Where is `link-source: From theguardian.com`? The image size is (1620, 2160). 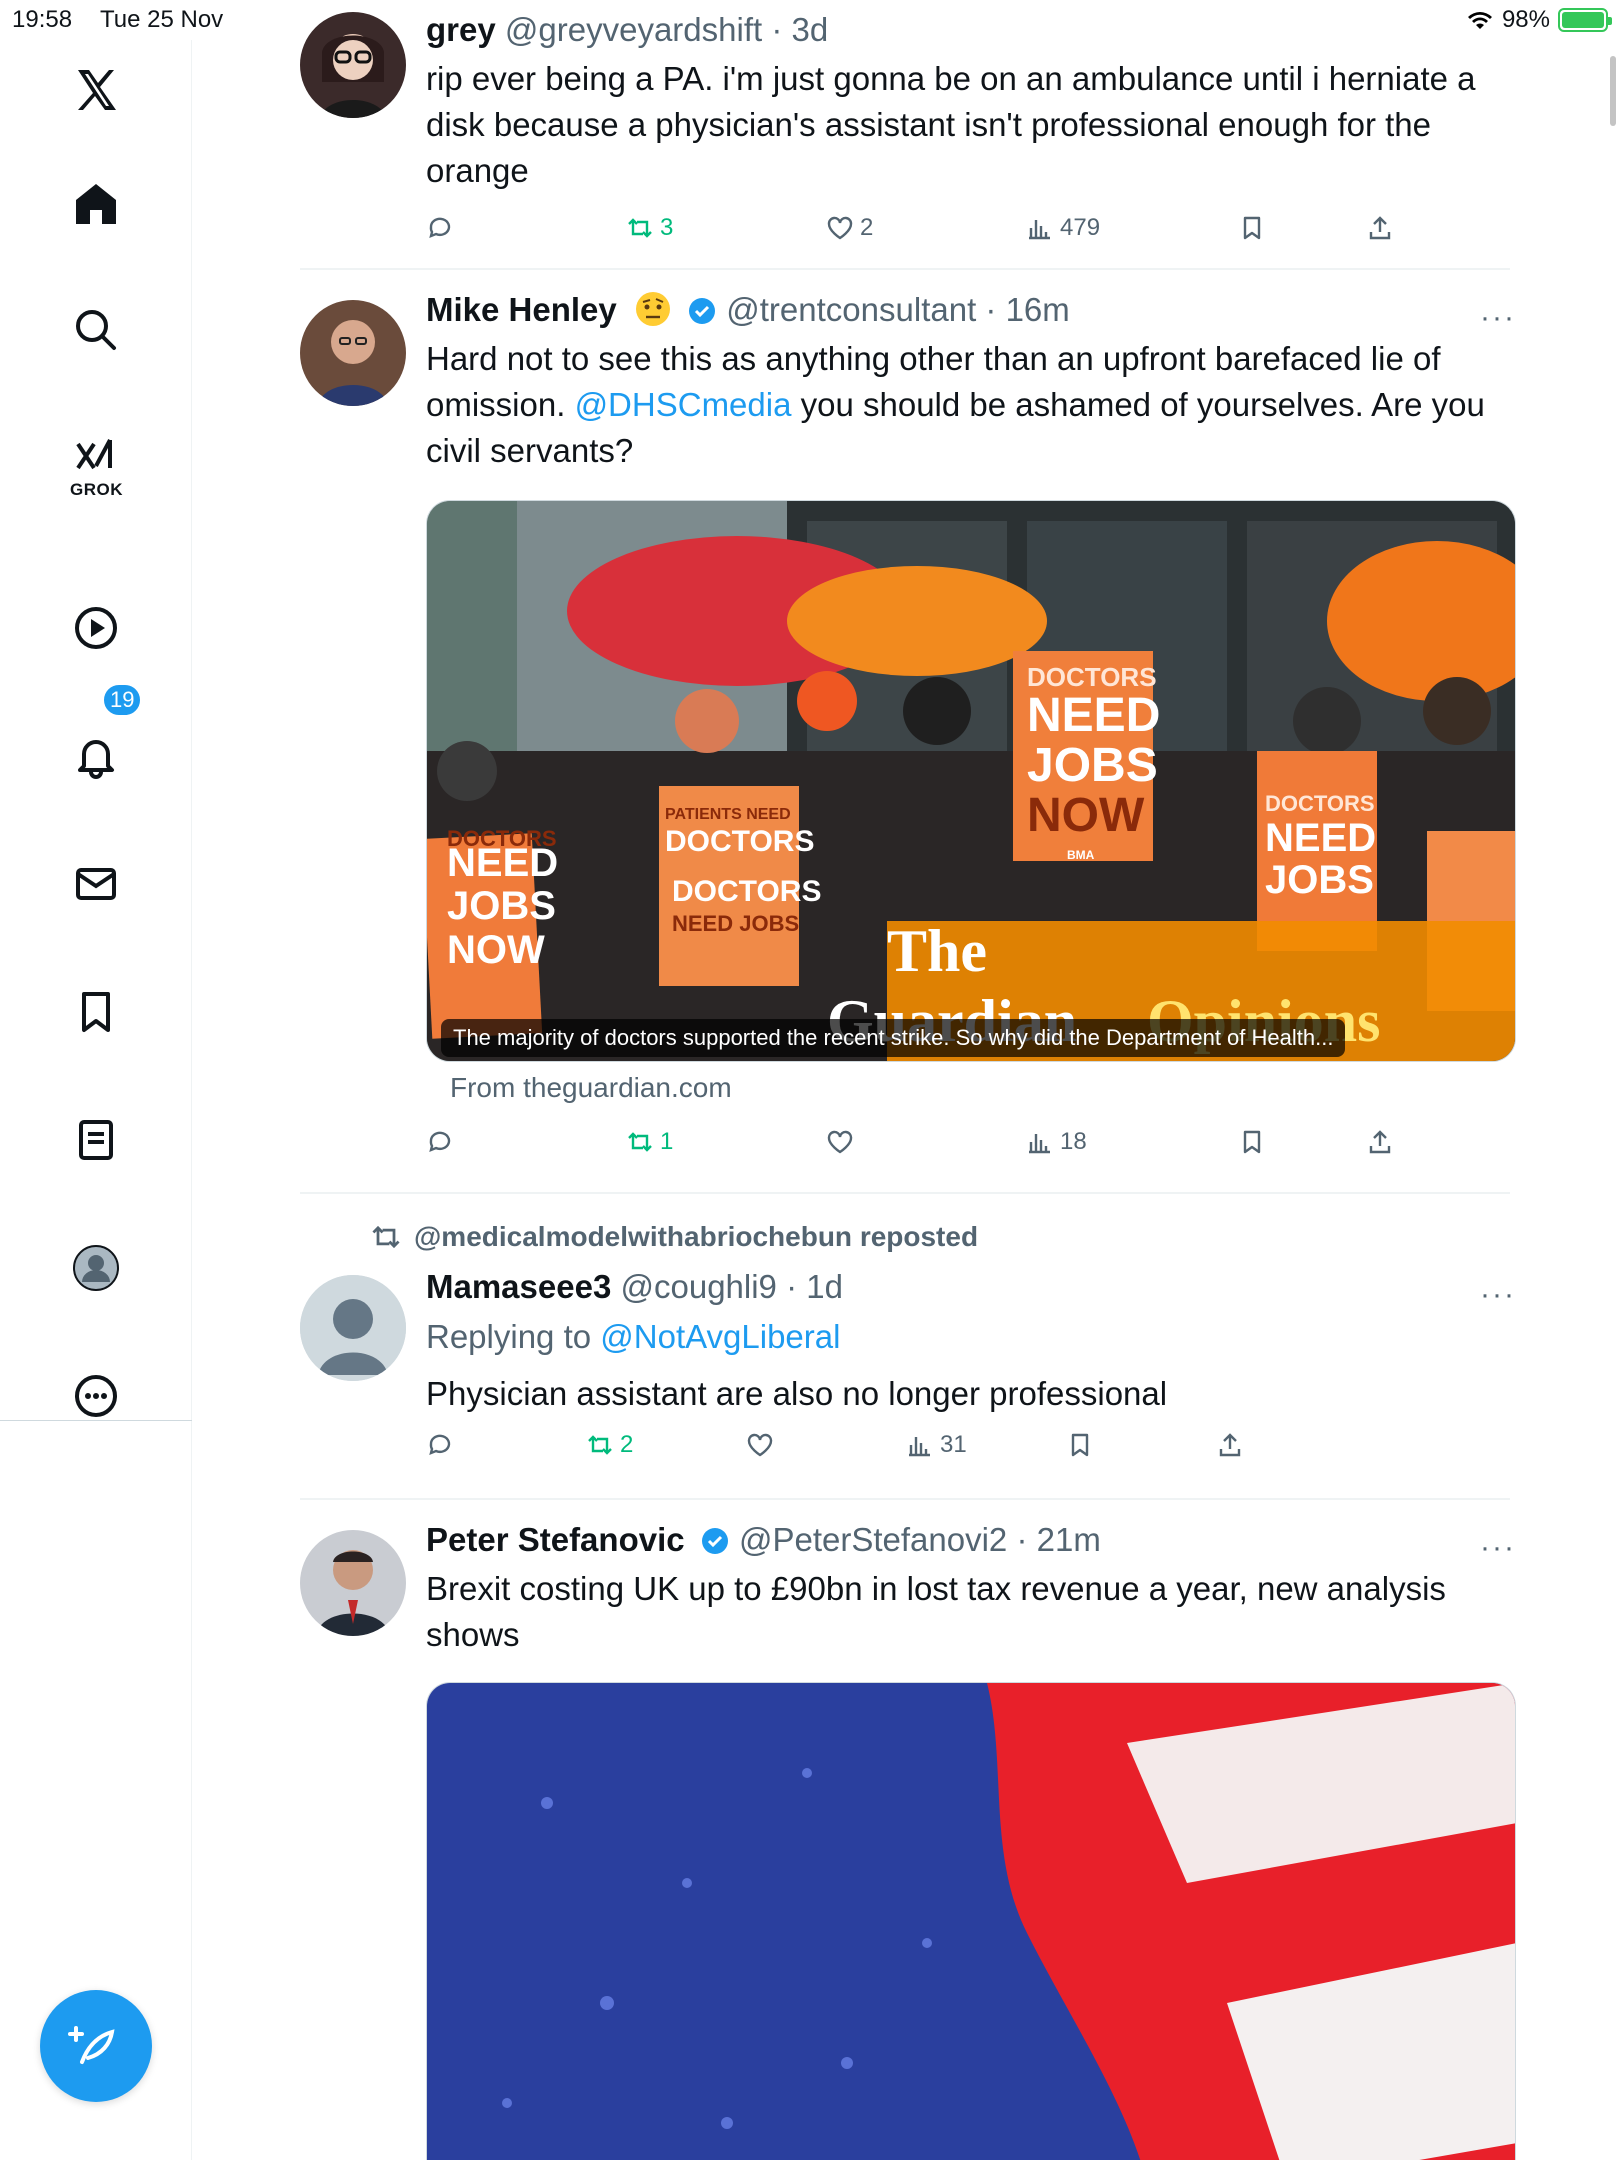
link-source: From theguardian.com is located at coordinates (591, 1088).